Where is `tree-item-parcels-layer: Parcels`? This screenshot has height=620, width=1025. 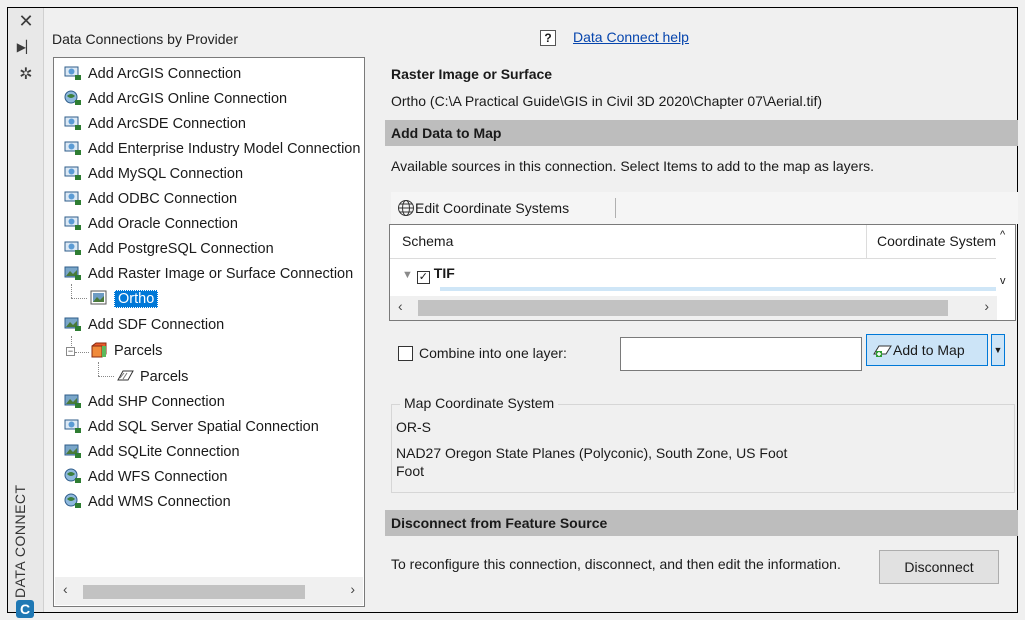 tree-item-parcels-layer: Parcels is located at coordinates (152, 377).